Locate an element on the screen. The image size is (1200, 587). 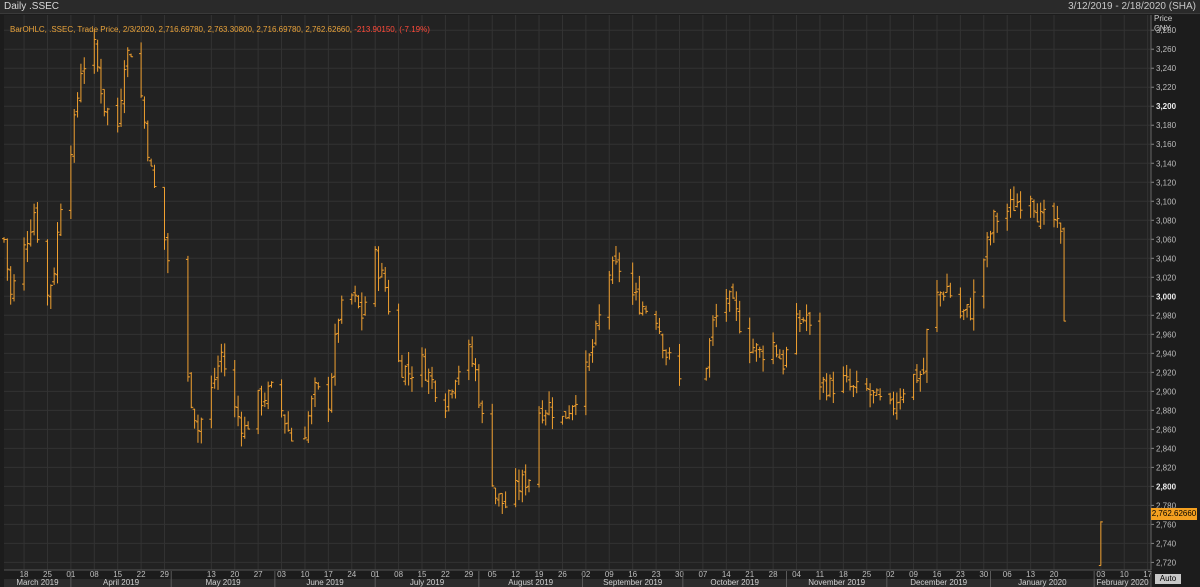
y-tick-label: 3,100 is located at coordinates (1166, 201).